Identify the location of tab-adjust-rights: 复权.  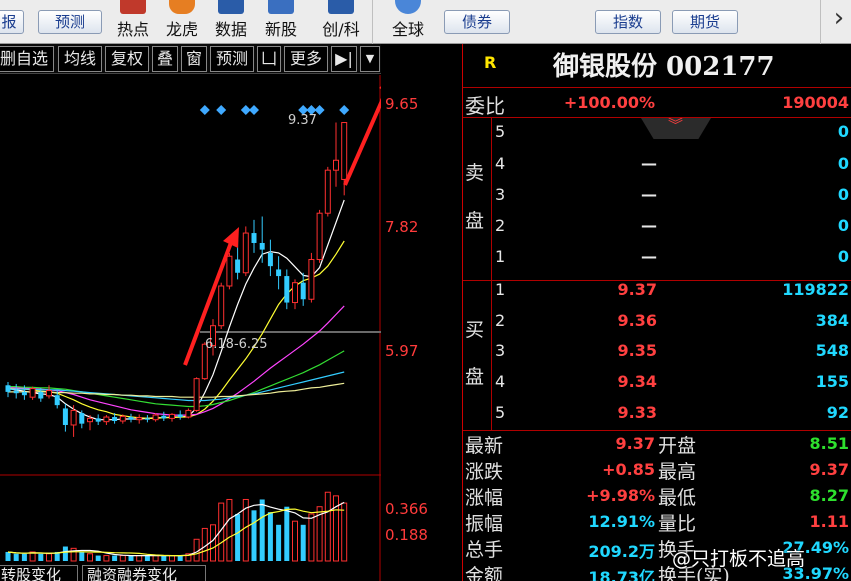
(127, 59).